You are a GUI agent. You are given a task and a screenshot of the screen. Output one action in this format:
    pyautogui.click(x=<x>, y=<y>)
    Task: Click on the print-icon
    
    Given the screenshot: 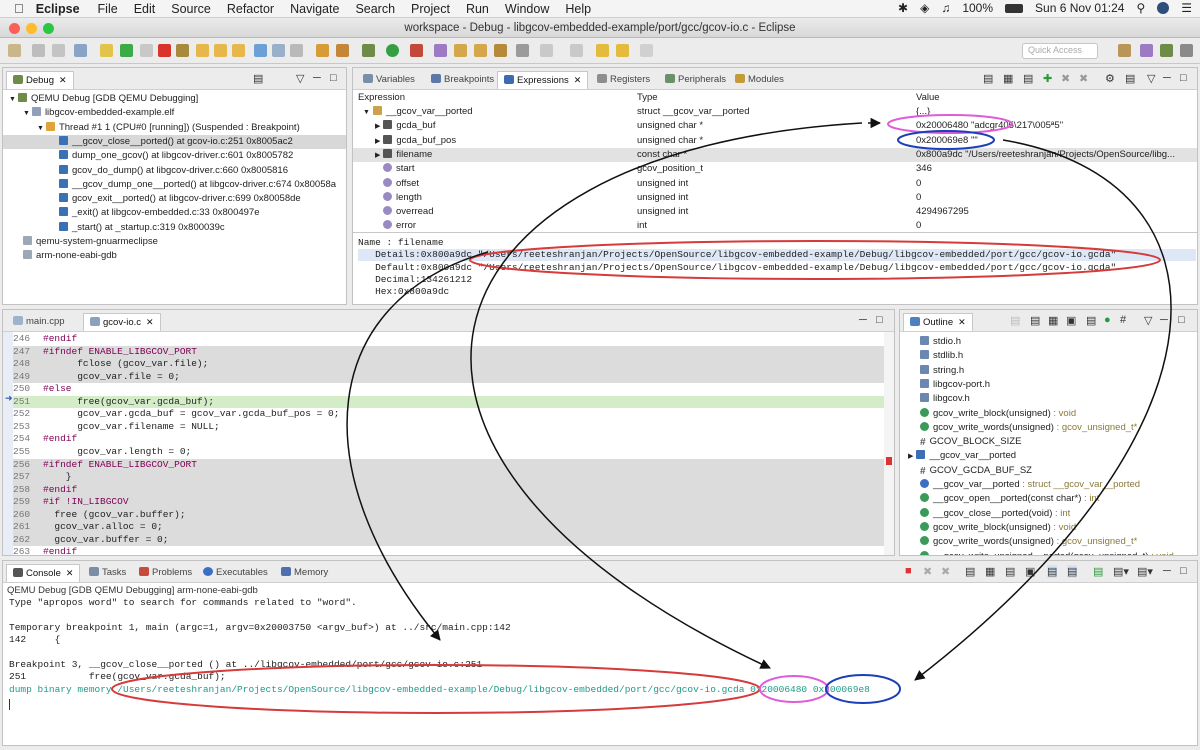 What is the action you would take?
    pyautogui.click(x=58, y=50)
    